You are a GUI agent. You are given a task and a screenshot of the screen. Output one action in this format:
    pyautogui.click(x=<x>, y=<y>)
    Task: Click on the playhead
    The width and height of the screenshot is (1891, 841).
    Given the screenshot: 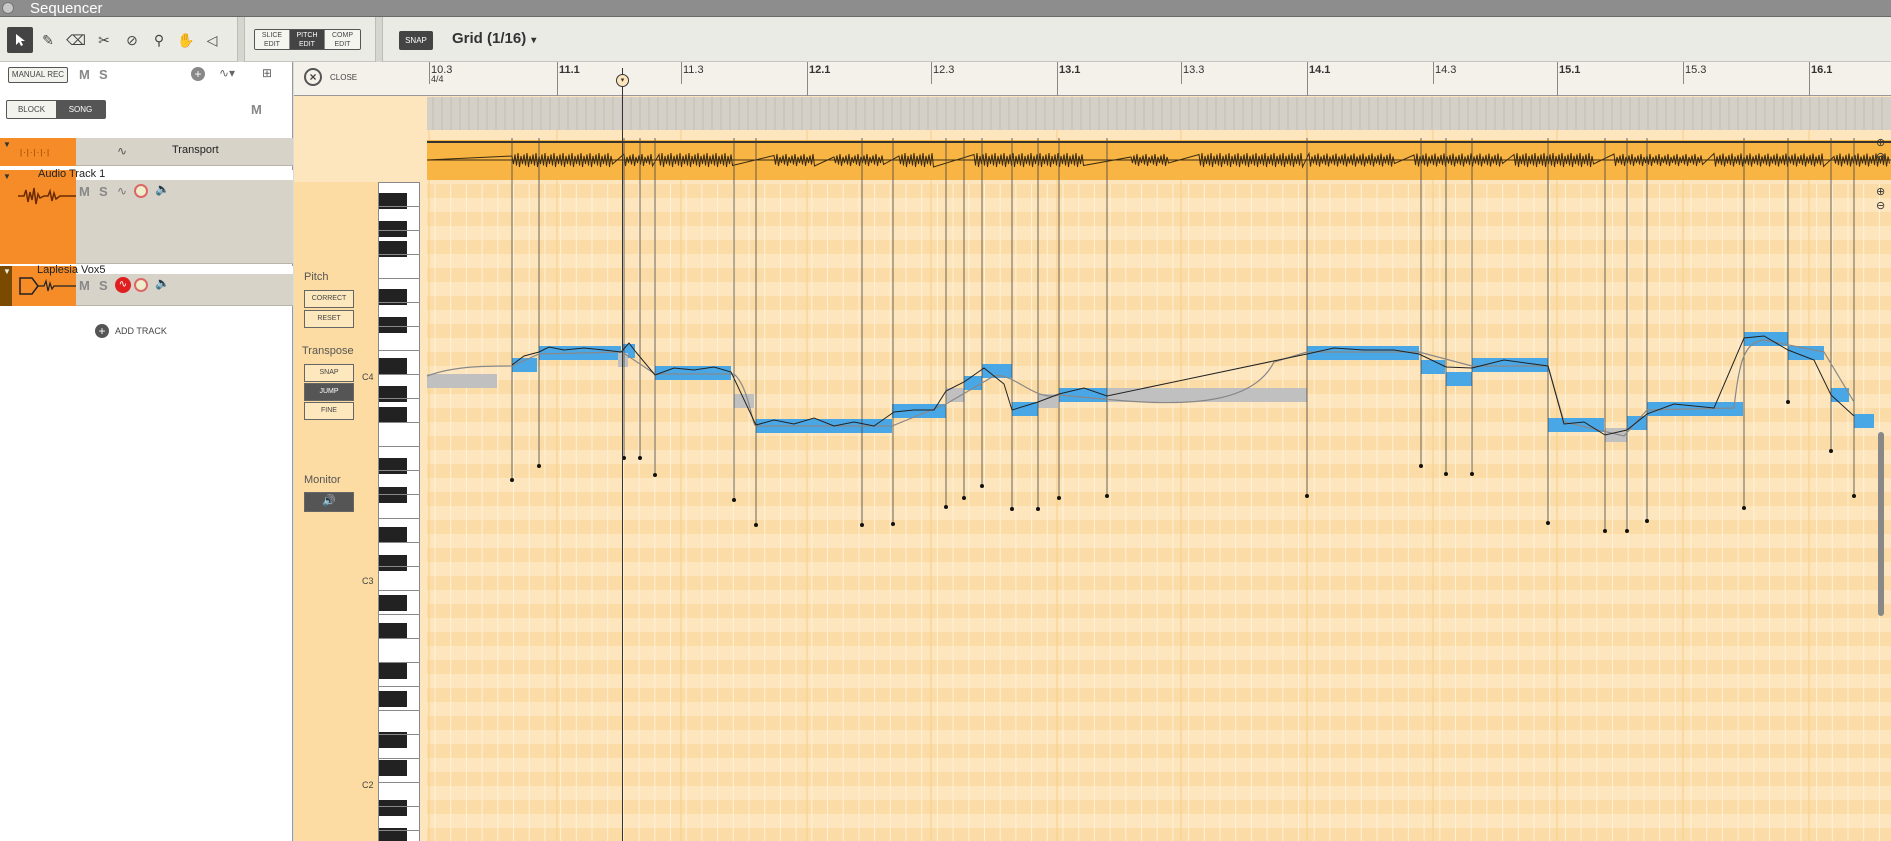 What is the action you would take?
    pyautogui.click(x=622, y=454)
    